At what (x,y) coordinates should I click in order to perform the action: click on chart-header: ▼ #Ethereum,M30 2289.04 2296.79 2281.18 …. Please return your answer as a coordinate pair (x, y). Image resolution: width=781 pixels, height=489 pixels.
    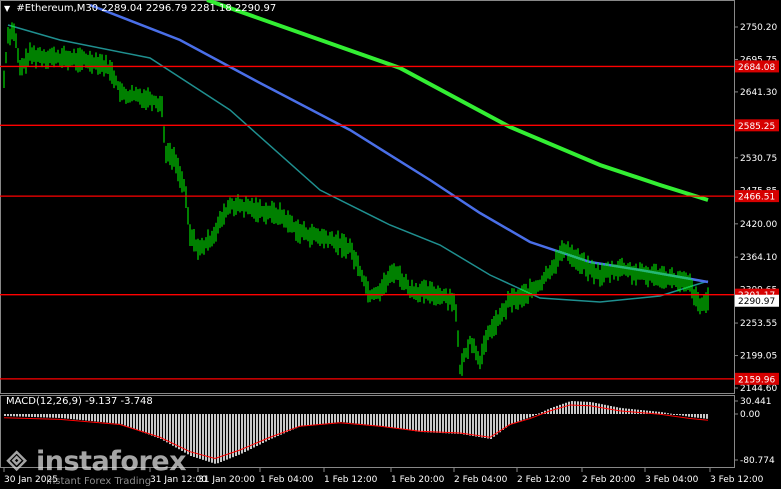
    Looking at the image, I should click on (140, 8).